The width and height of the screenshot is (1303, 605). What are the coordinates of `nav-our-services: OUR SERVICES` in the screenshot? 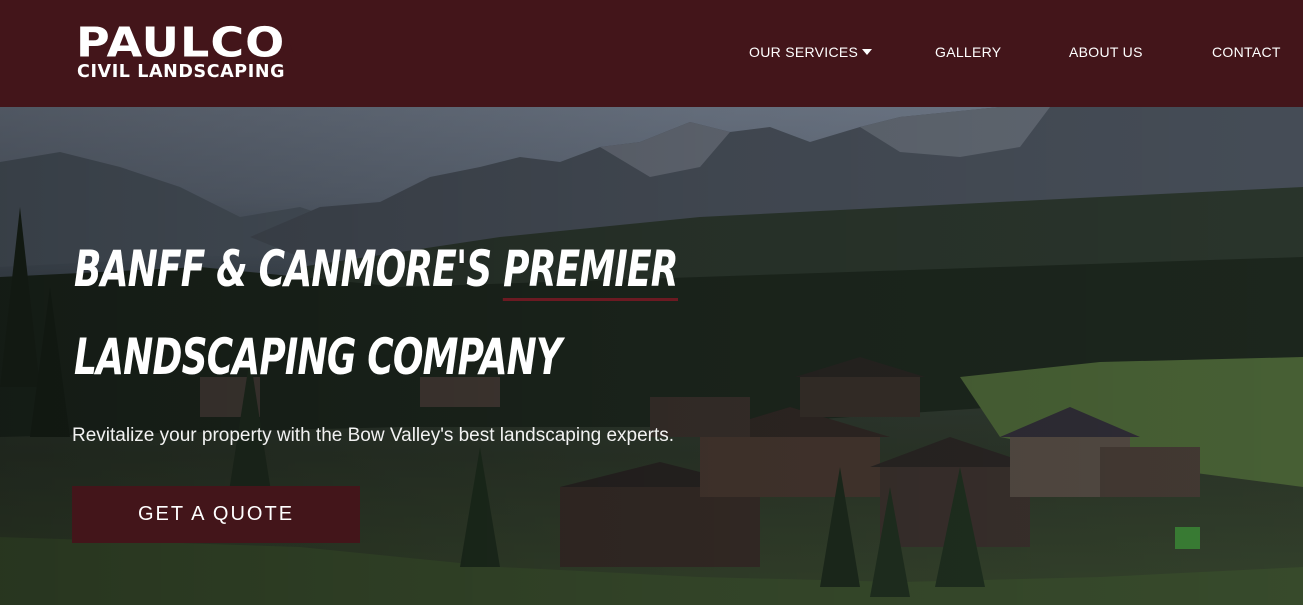 It's located at (811, 52).